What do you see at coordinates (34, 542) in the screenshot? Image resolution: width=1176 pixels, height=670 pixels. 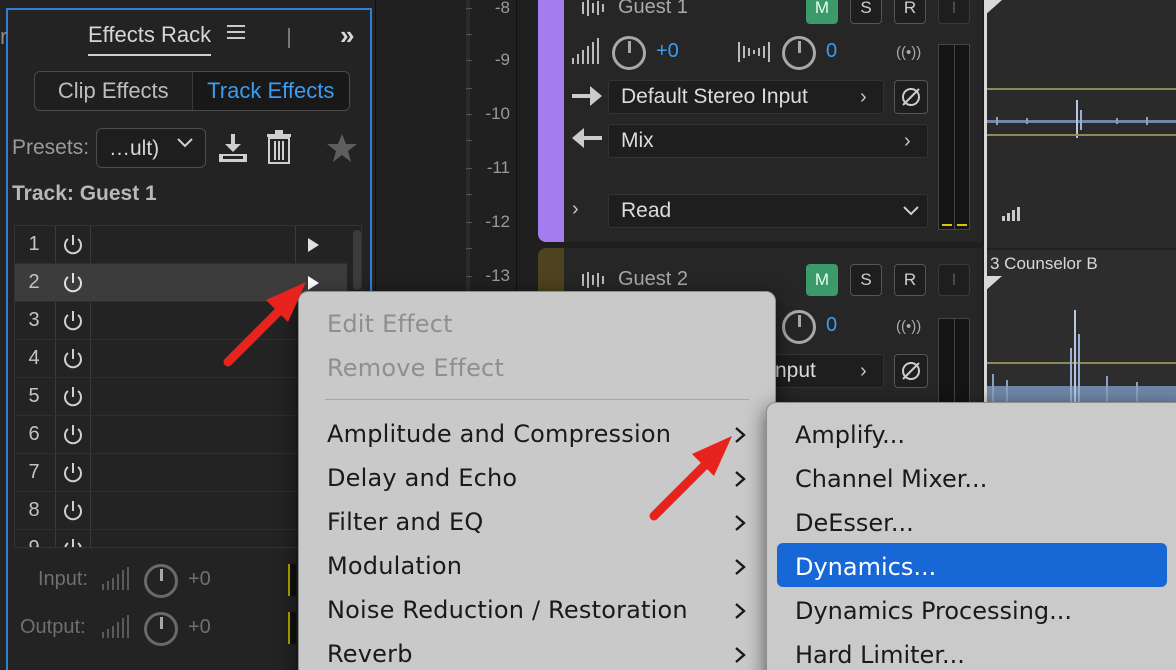 I see `slot-number: 9` at bounding box center [34, 542].